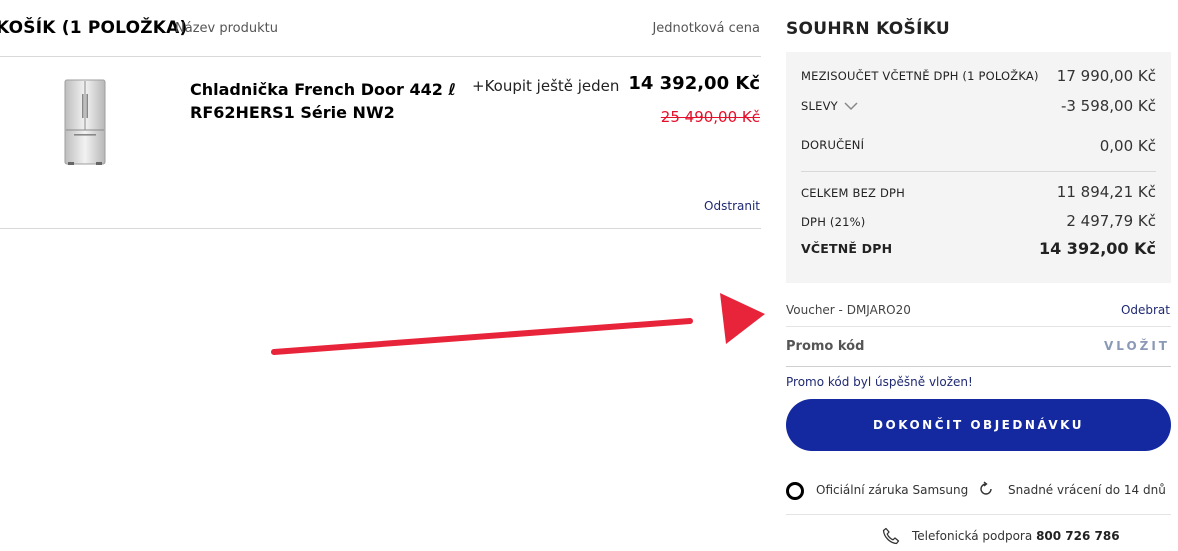  What do you see at coordinates (936, 346) in the screenshot?
I see `promo-code-input` at bounding box center [936, 346].